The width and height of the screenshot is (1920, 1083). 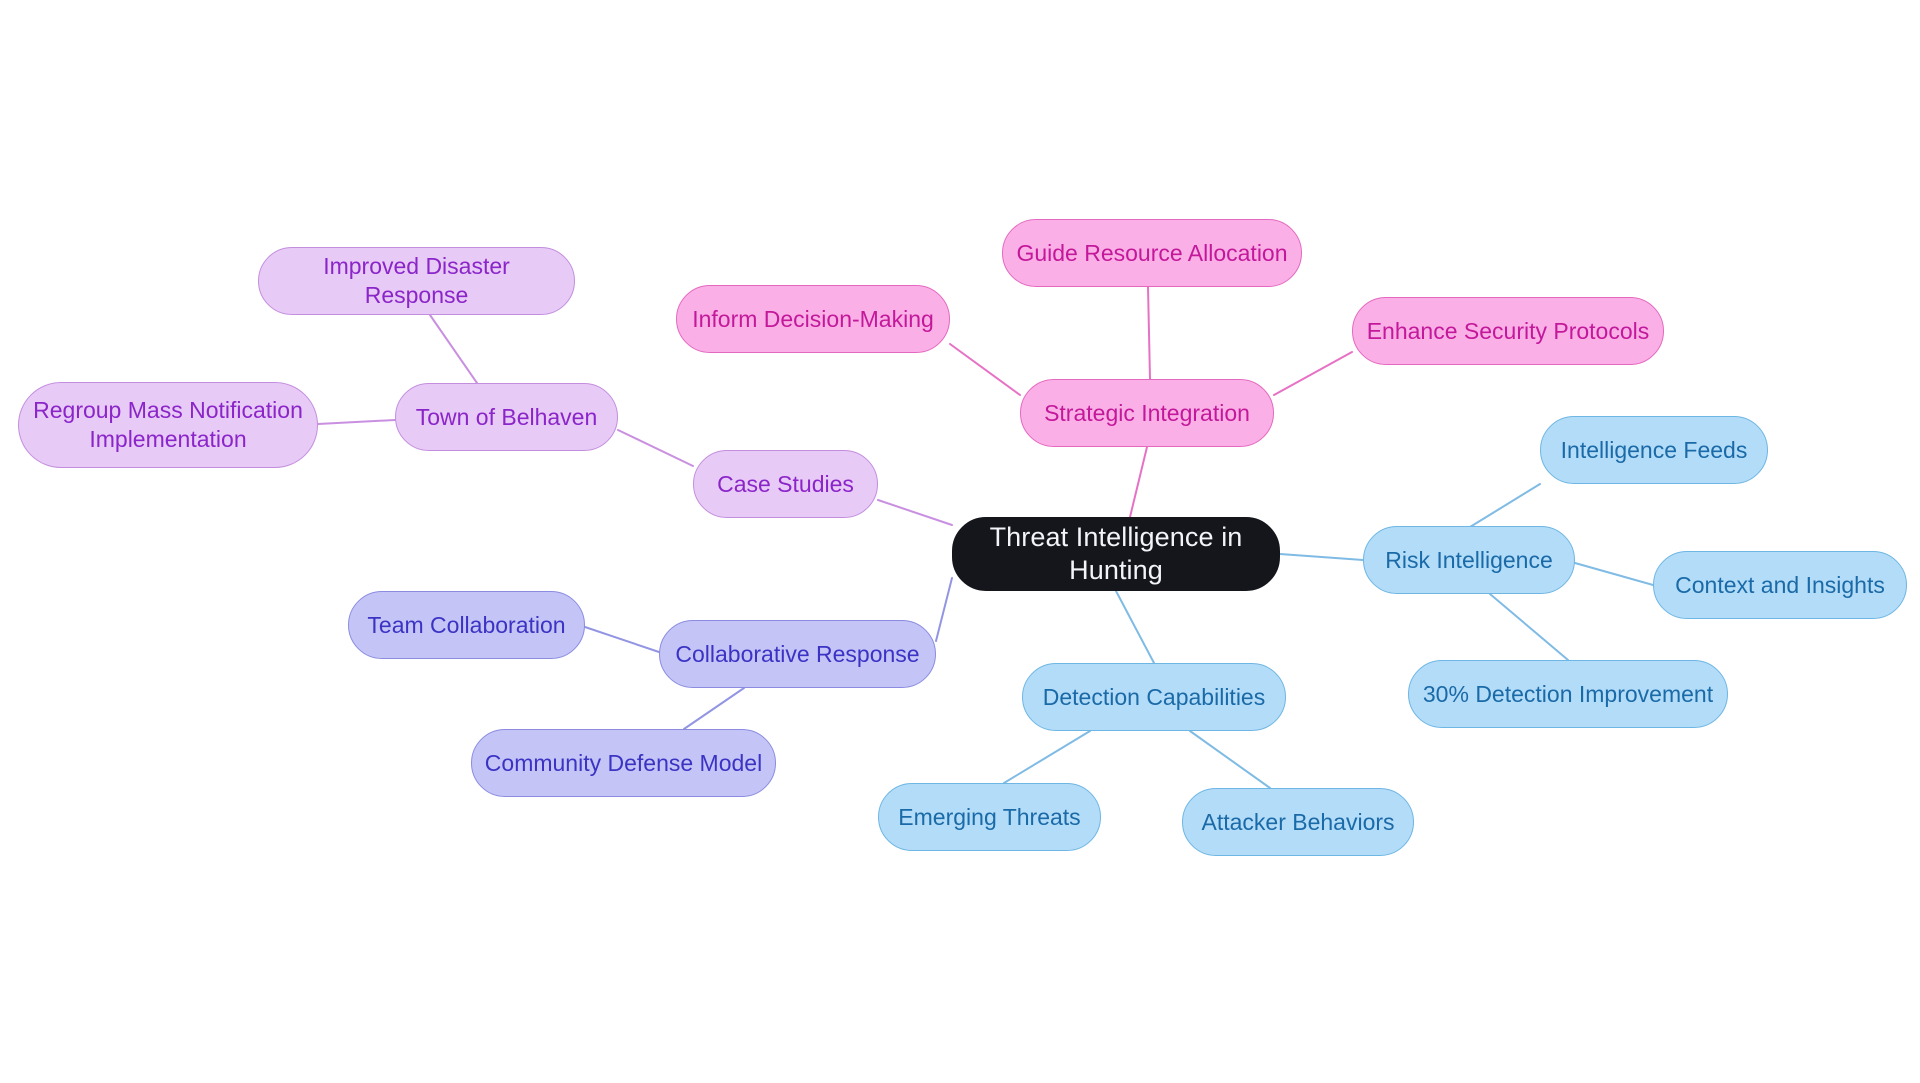 I want to click on mindmap-node-regroup-mass-notification: Regroup Mass Notification Implementation, so click(x=168, y=425).